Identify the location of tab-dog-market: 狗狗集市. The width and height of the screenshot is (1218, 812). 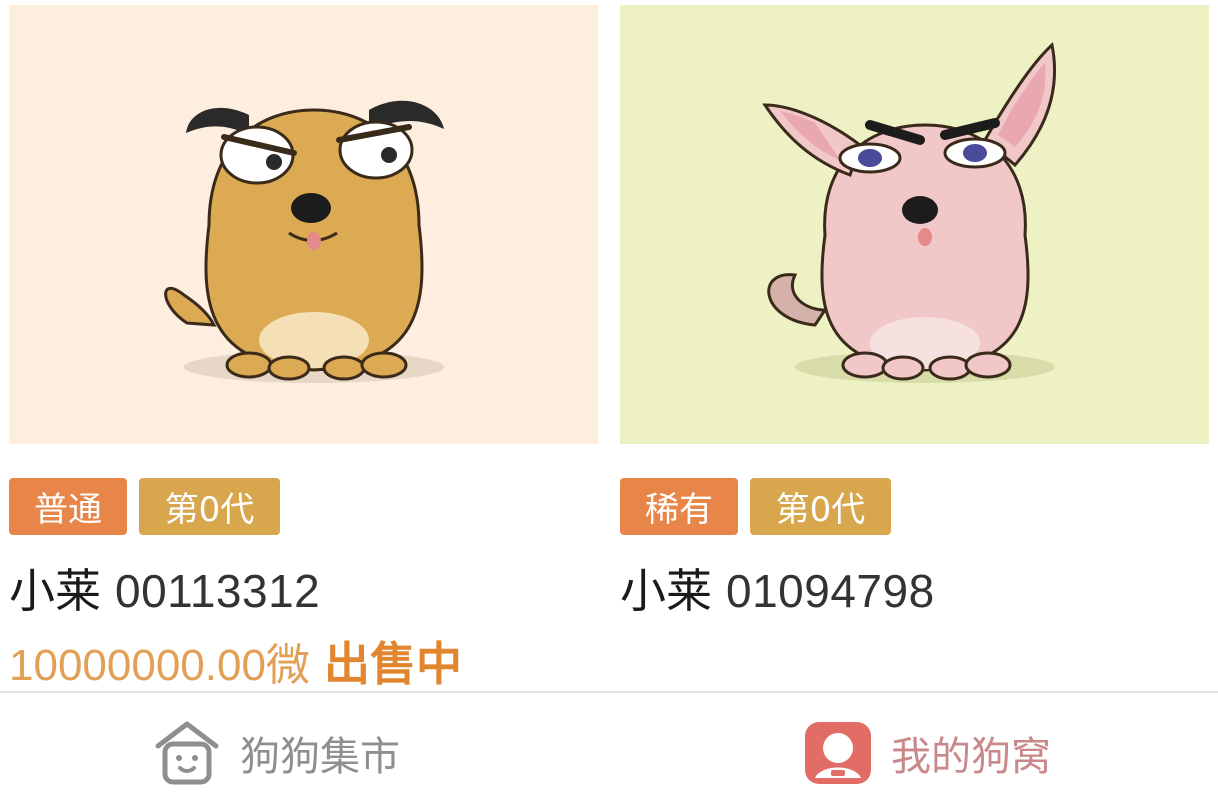
(276, 752).